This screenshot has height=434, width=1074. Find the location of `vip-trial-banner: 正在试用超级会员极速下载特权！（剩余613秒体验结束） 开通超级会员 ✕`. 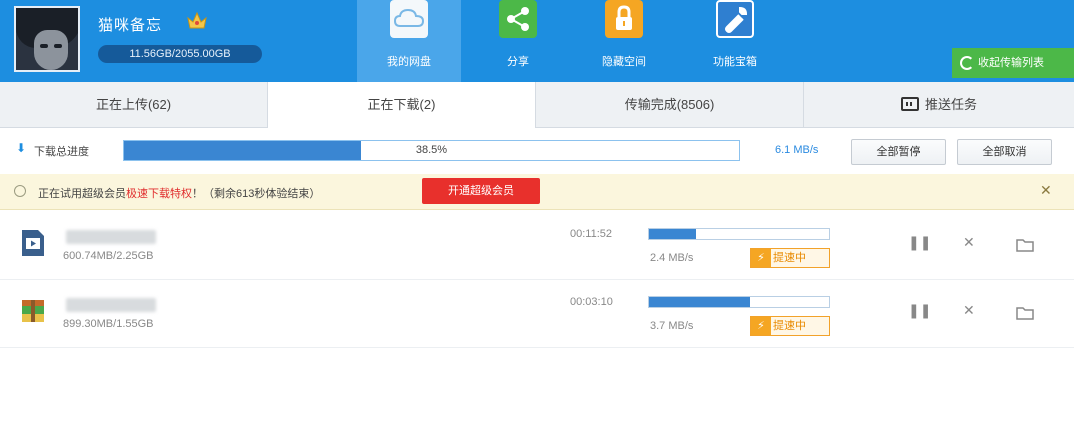

vip-trial-banner: 正在试用超级会员极速下载特权！（剩余613秒体验结束） 开通超级会员 ✕ is located at coordinates (537, 192).